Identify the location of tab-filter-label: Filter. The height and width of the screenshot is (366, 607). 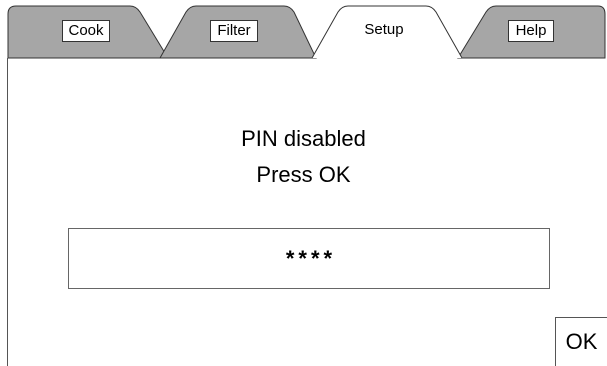
(234, 31).